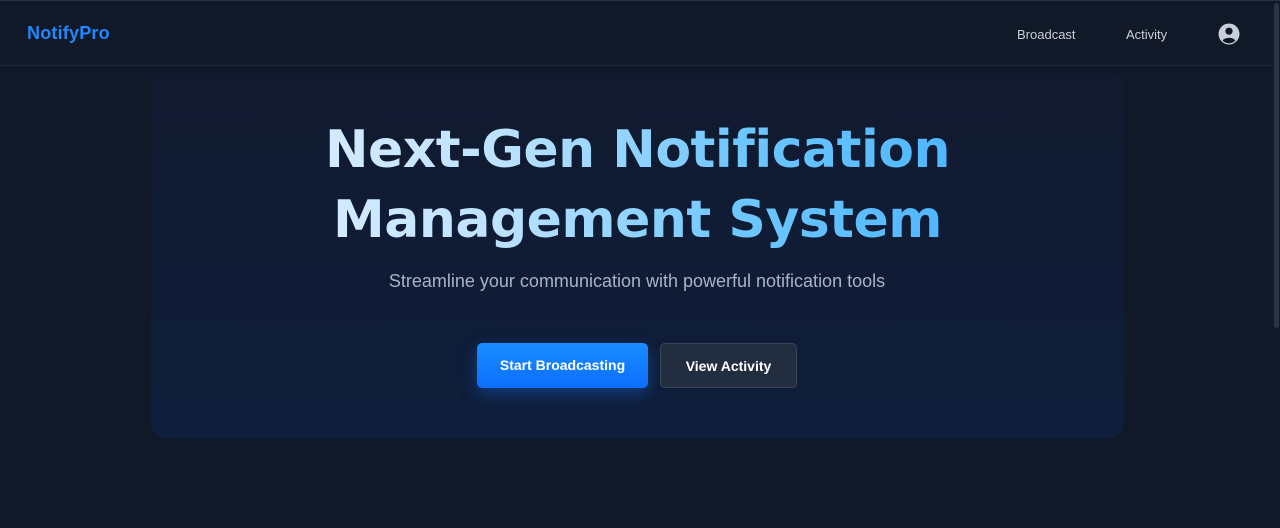 This screenshot has height=528, width=1280. I want to click on view-activity-button: View Activity, so click(728, 365).